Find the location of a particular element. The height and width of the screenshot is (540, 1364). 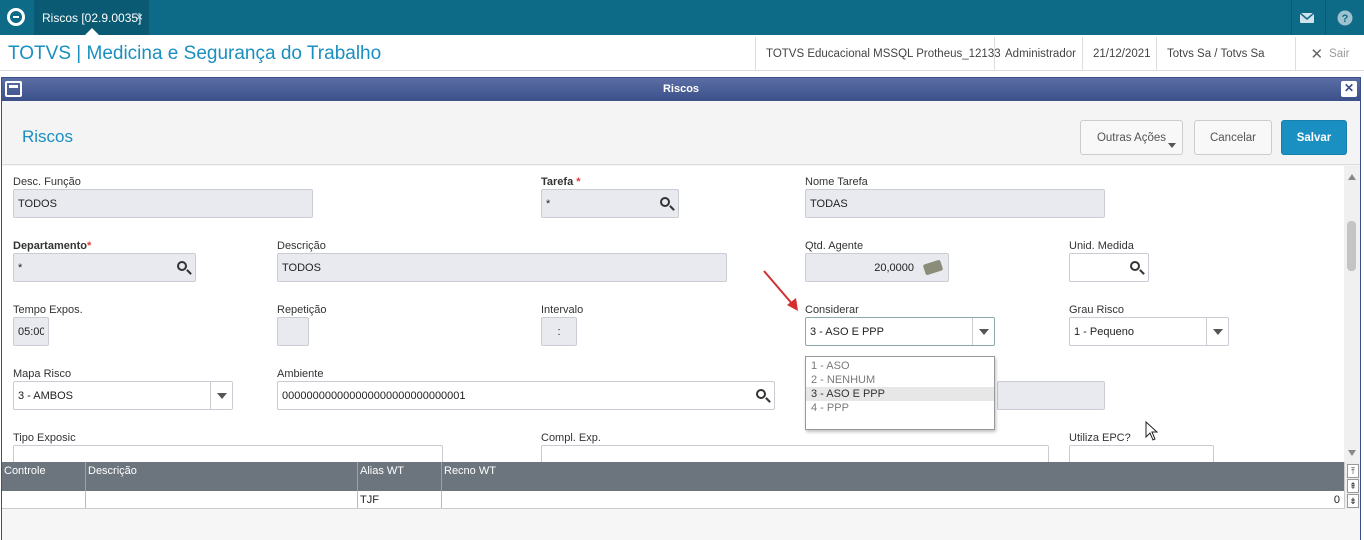

grid-nav: ⤒ ⇞ ⇟ is located at coordinates (1352, 485).